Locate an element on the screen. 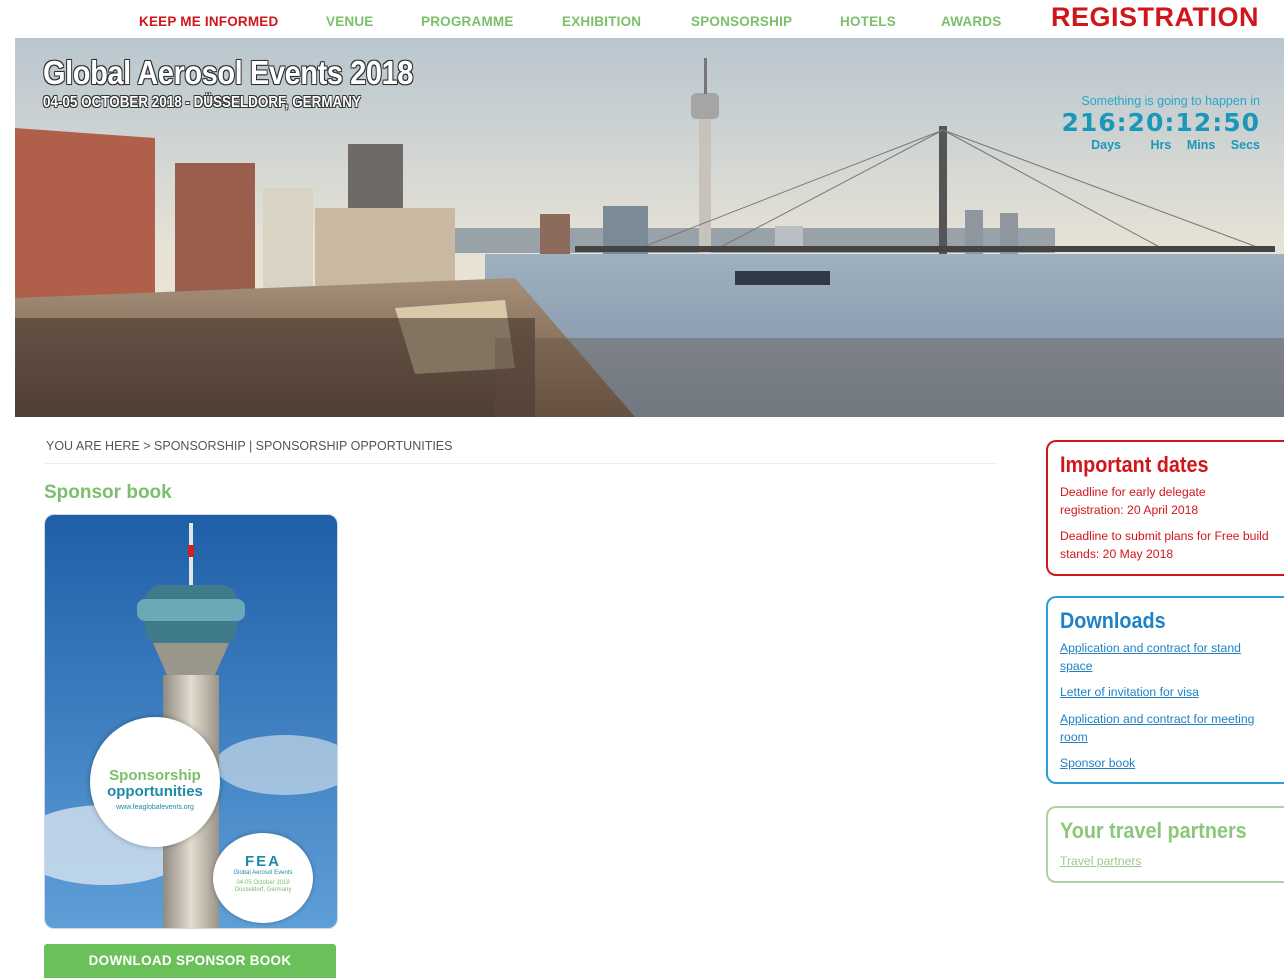 This screenshot has width=1284, height=978. countdown-unit-hrs: Hrs is located at coordinates (1161, 145).